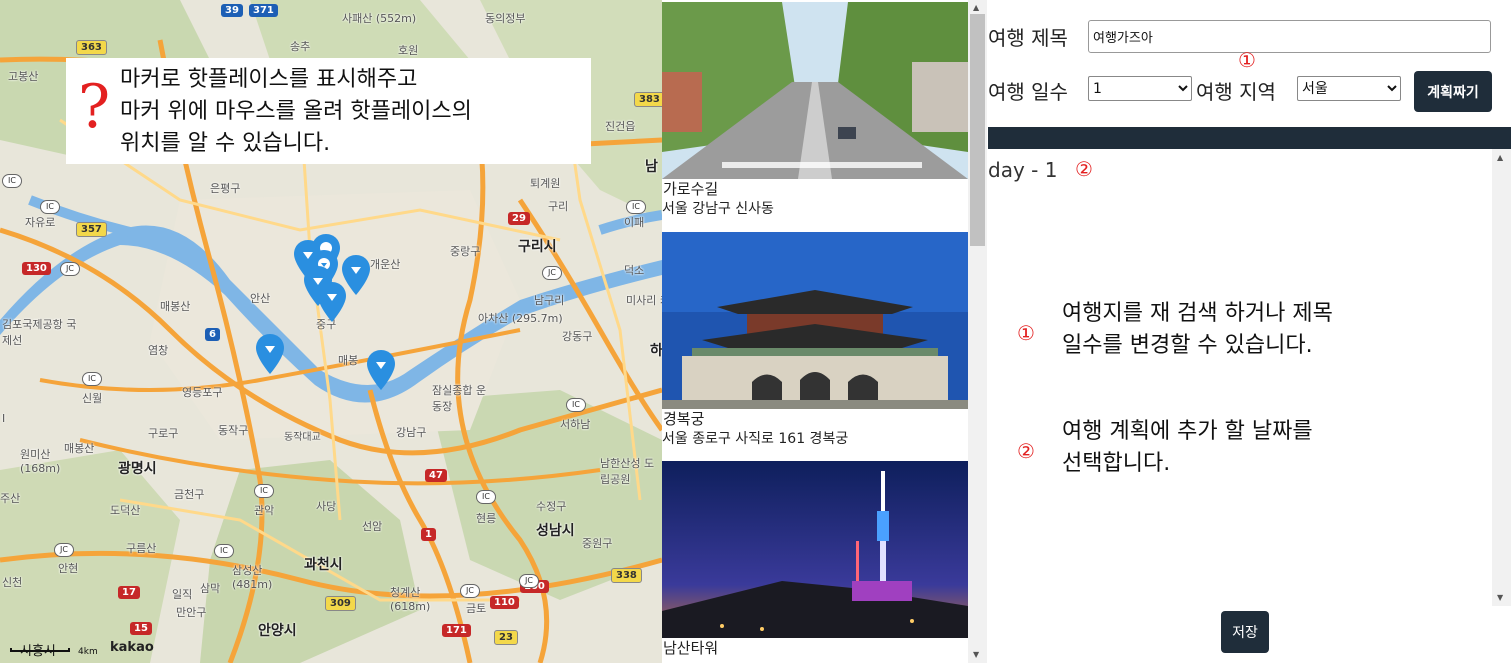 The height and width of the screenshot is (663, 1511). I want to click on map-label: 동의정부, so click(505, 18).